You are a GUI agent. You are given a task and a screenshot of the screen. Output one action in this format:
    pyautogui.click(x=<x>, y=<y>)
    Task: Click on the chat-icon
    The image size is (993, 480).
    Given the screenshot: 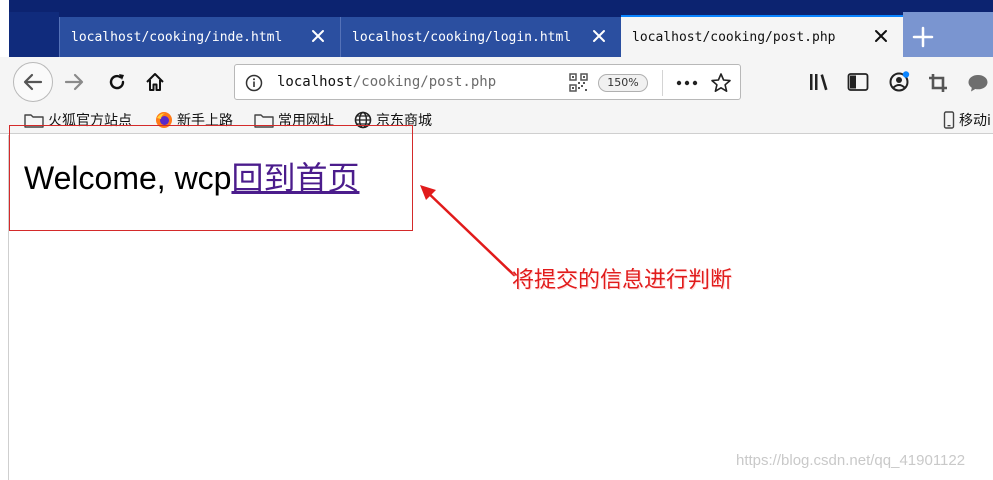 What is the action you would take?
    pyautogui.click(x=978, y=83)
    